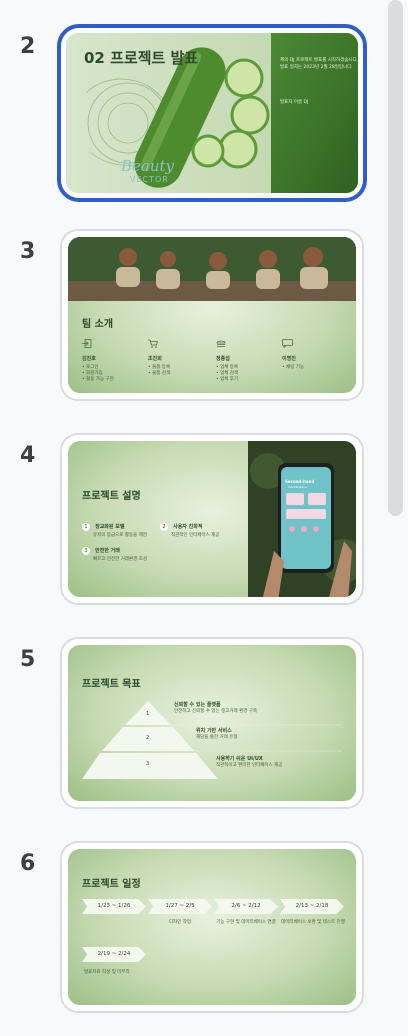  I want to click on slide-number: 4, so click(28, 455).